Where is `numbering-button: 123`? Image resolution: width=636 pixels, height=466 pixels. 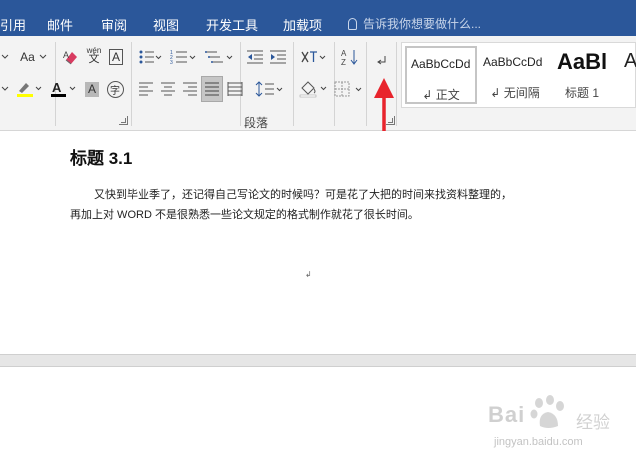 numbering-button: 123 is located at coordinates (183, 57).